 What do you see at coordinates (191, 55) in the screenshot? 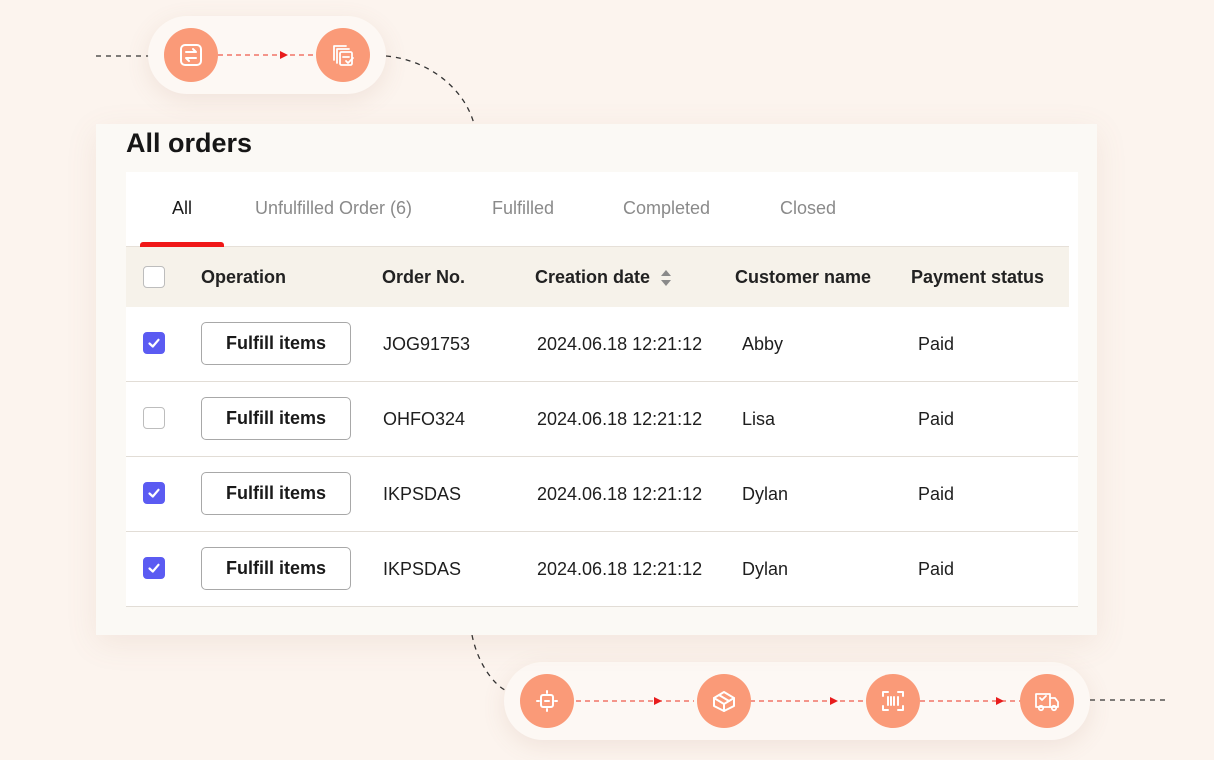
I see `order-transfer-icon` at bounding box center [191, 55].